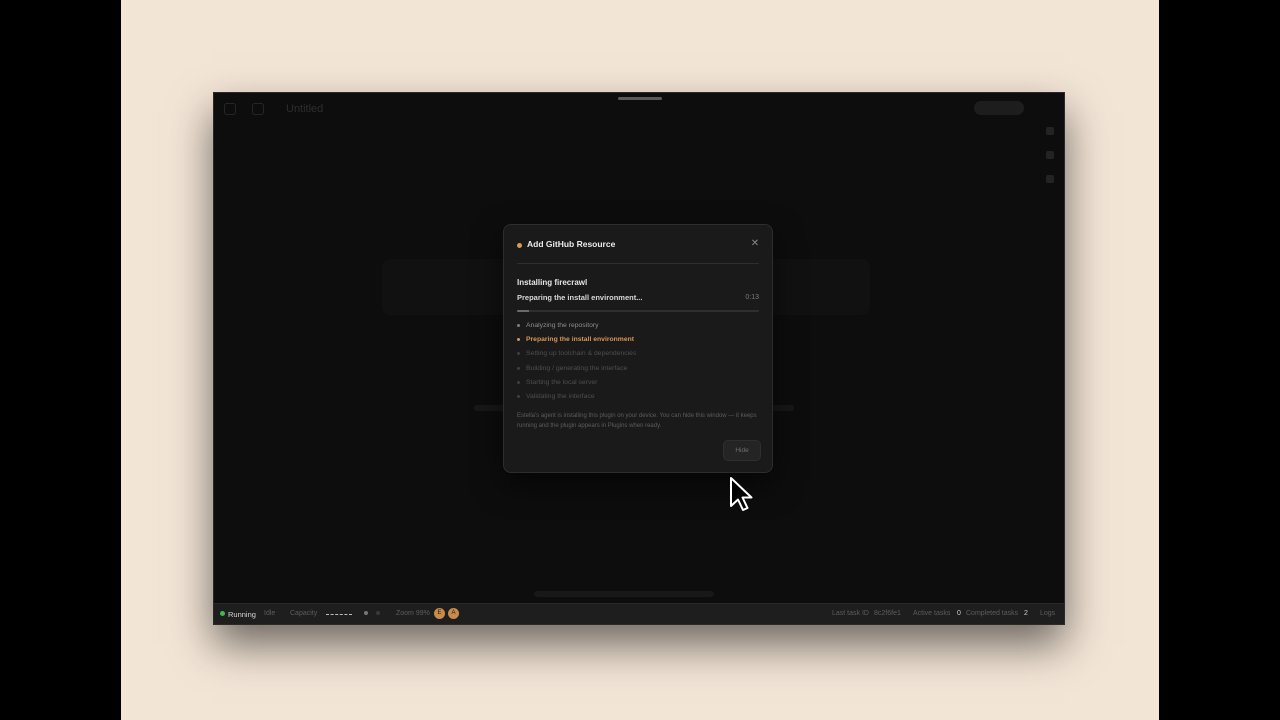 This screenshot has height=720, width=1280. Describe the element at coordinates (1026, 613) in the screenshot. I see `completed-tasks-value: 2` at that location.